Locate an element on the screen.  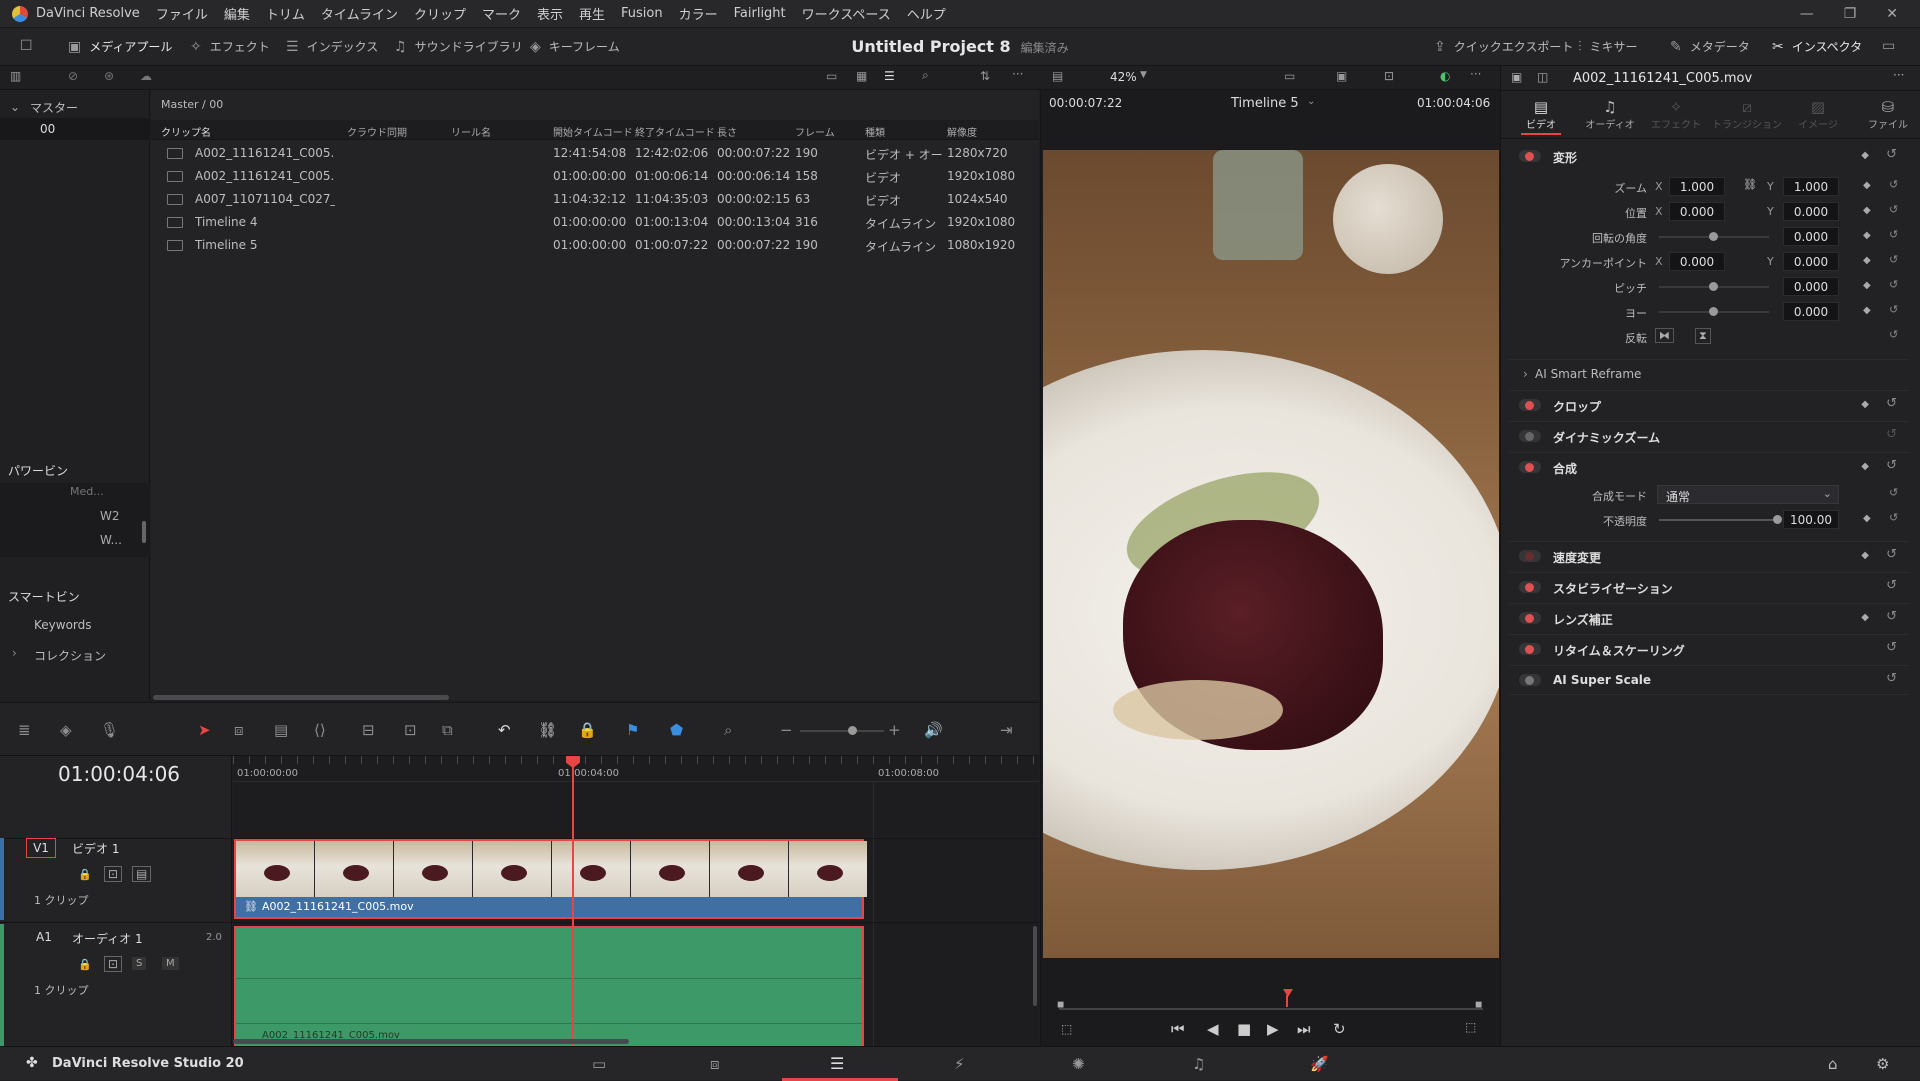
position-y-field: 0.000 is located at coordinates (1811, 211).